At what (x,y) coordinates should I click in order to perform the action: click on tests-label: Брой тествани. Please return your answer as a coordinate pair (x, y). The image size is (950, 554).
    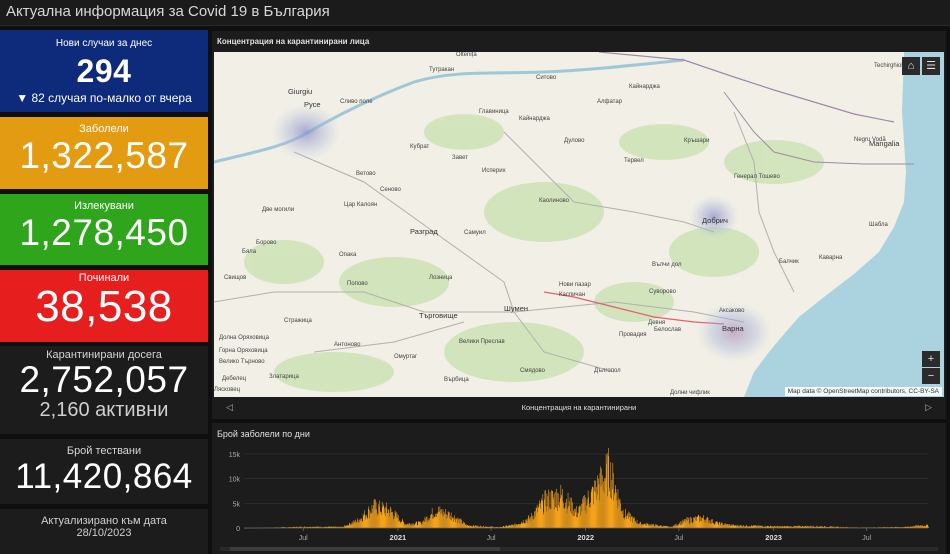
    Looking at the image, I should click on (104, 451).